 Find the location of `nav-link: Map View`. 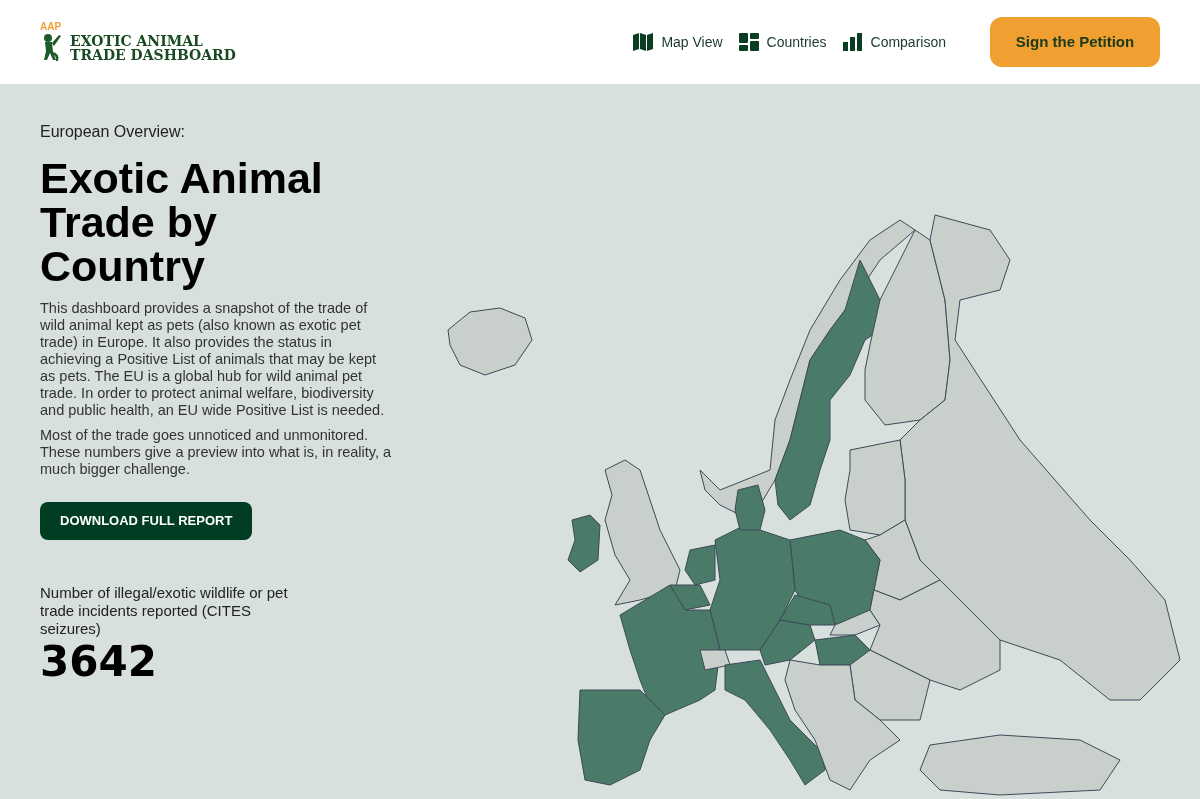

nav-link: Map View is located at coordinates (678, 42).